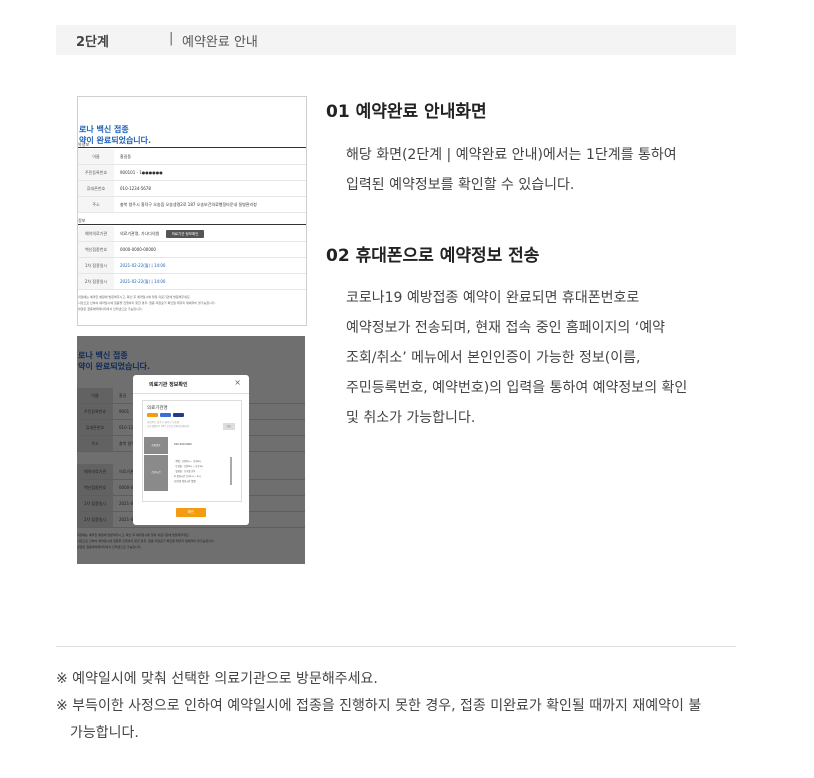  What do you see at coordinates (168, 385) in the screenshot?
I see `dialog-title: 의료기관 정보확인` at bounding box center [168, 385].